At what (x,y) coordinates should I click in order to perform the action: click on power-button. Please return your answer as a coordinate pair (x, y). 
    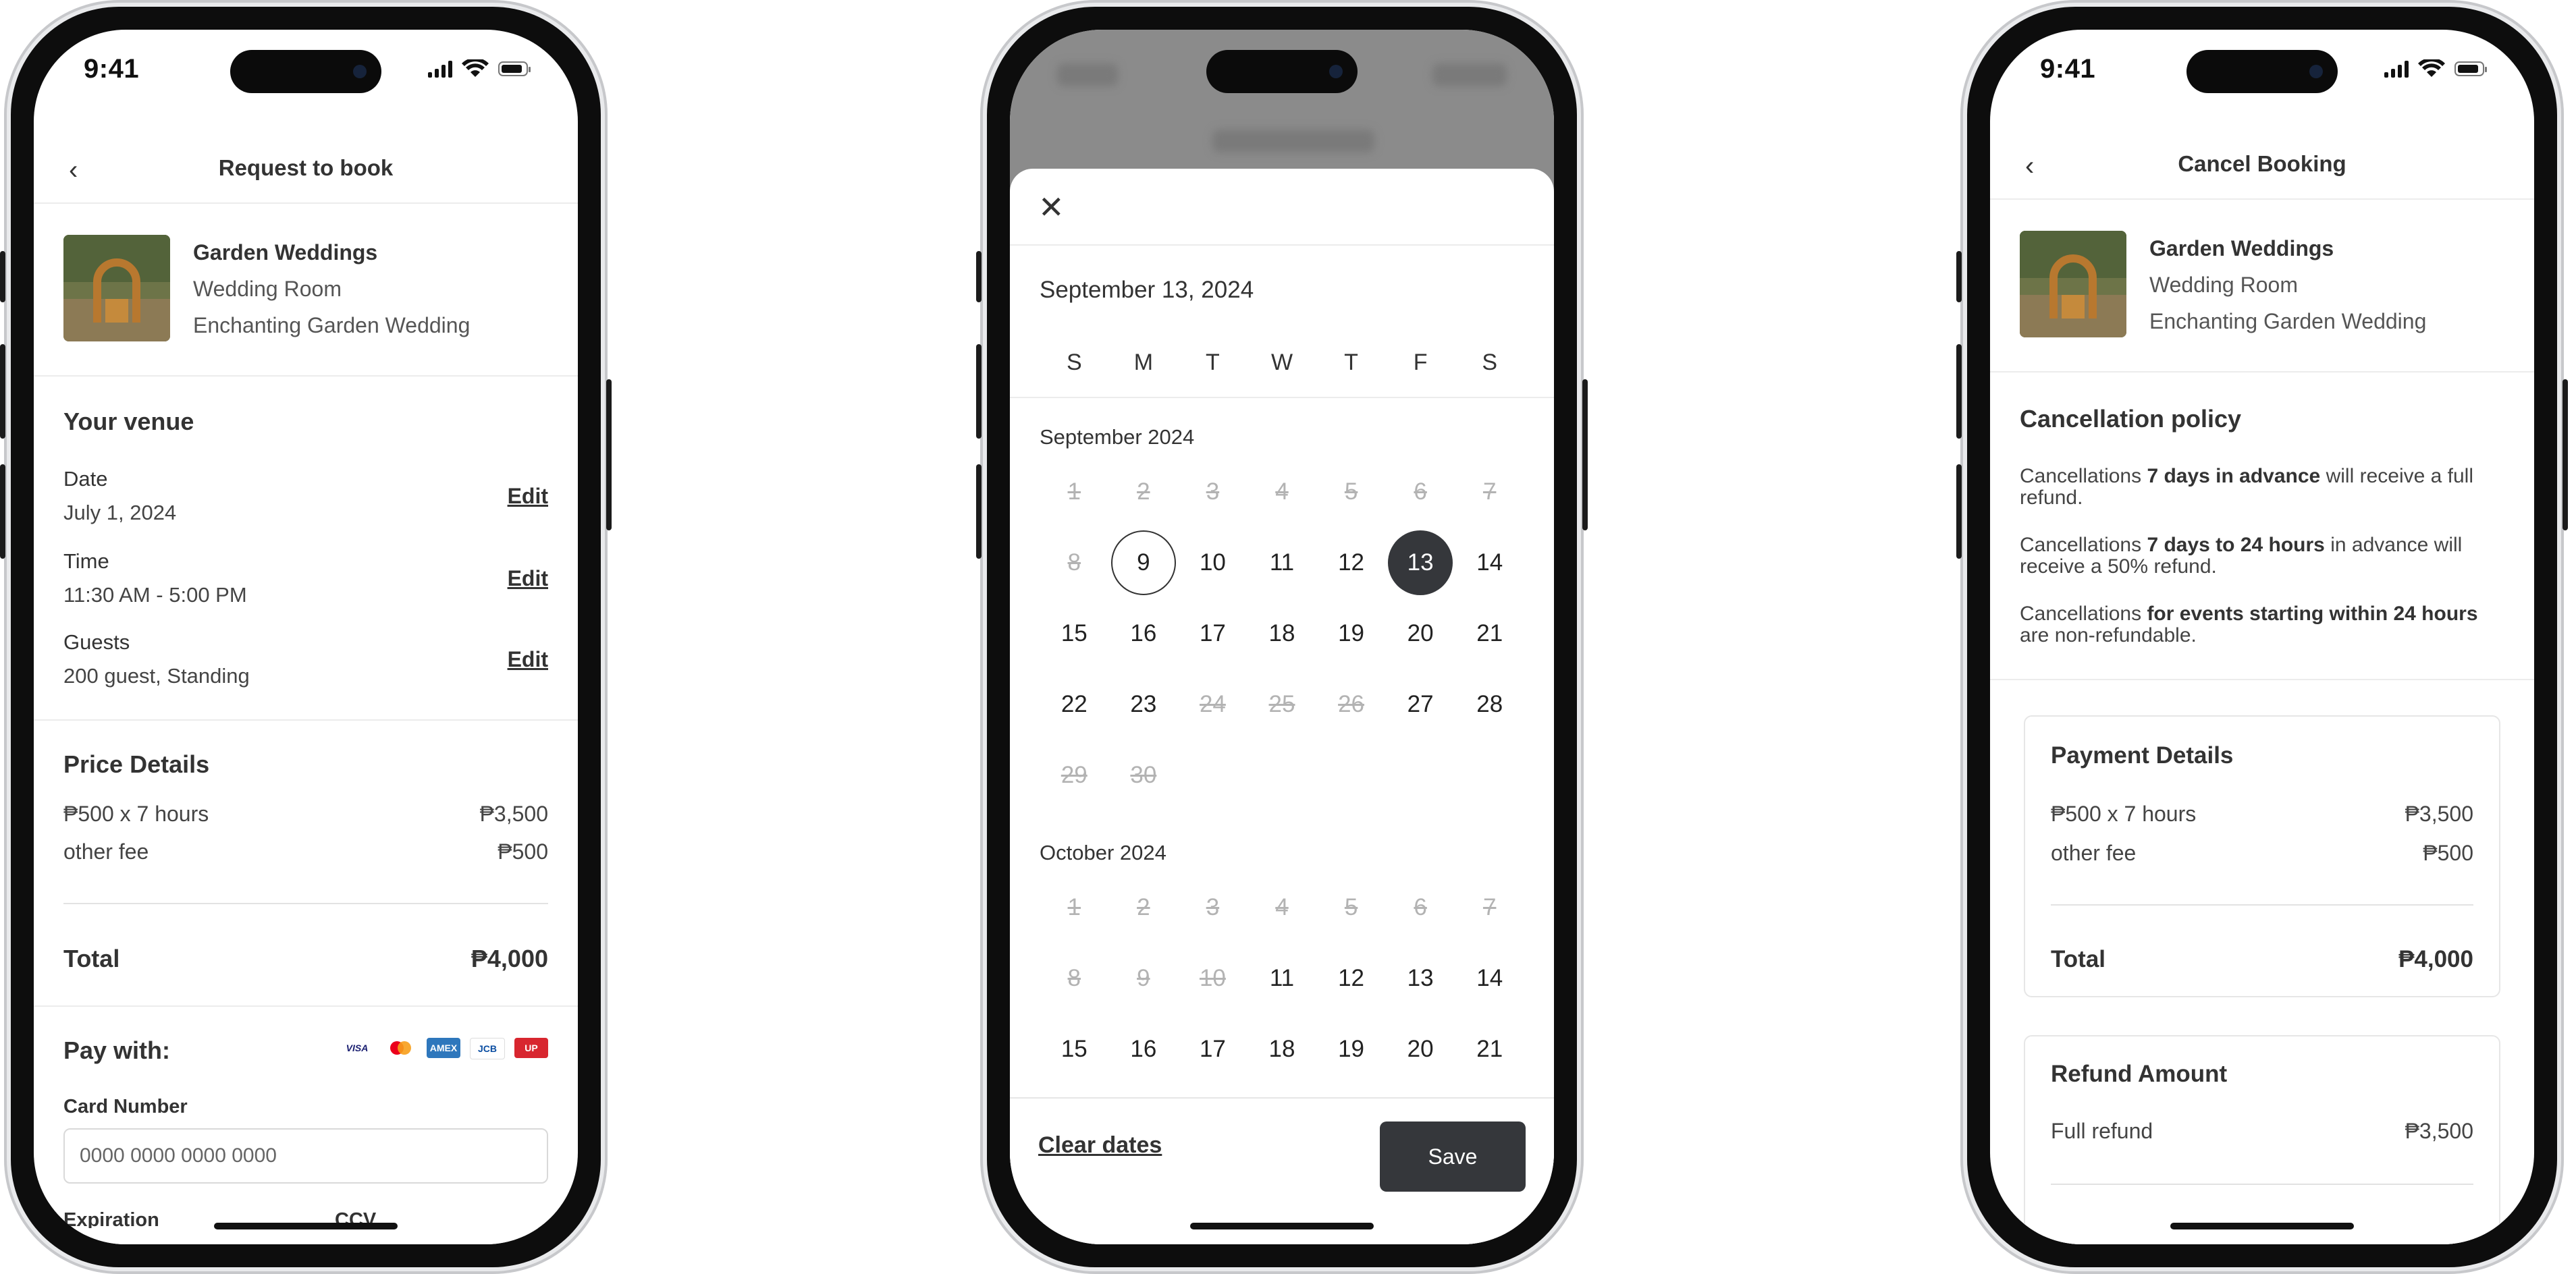
    Looking at the image, I should click on (1585, 454).